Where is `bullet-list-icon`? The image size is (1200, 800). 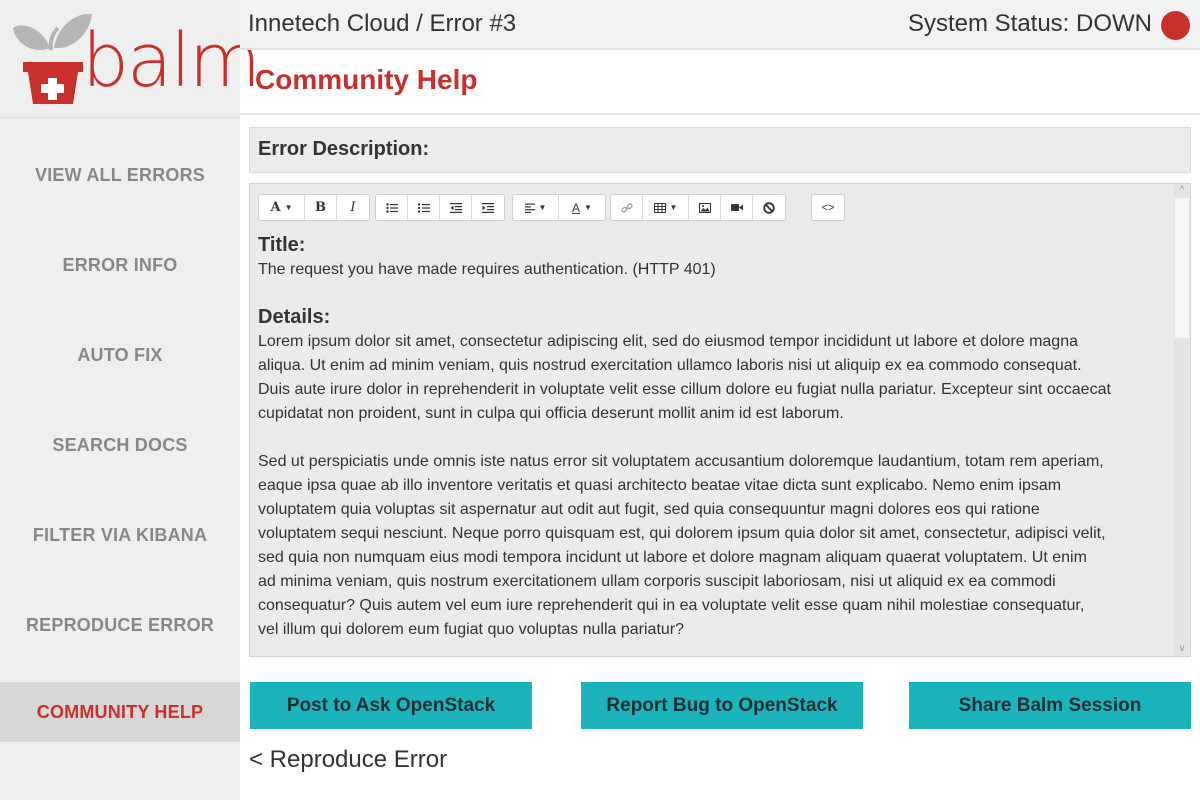
bullet-list-icon is located at coordinates (392, 207).